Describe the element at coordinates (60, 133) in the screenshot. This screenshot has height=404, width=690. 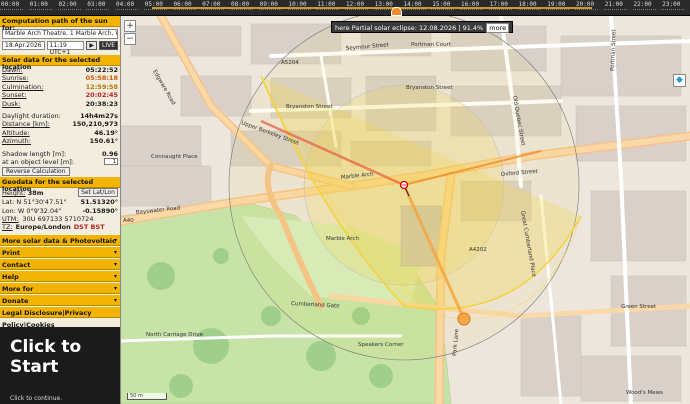
I see `altitude-row: Altitude: 46.19°` at that location.